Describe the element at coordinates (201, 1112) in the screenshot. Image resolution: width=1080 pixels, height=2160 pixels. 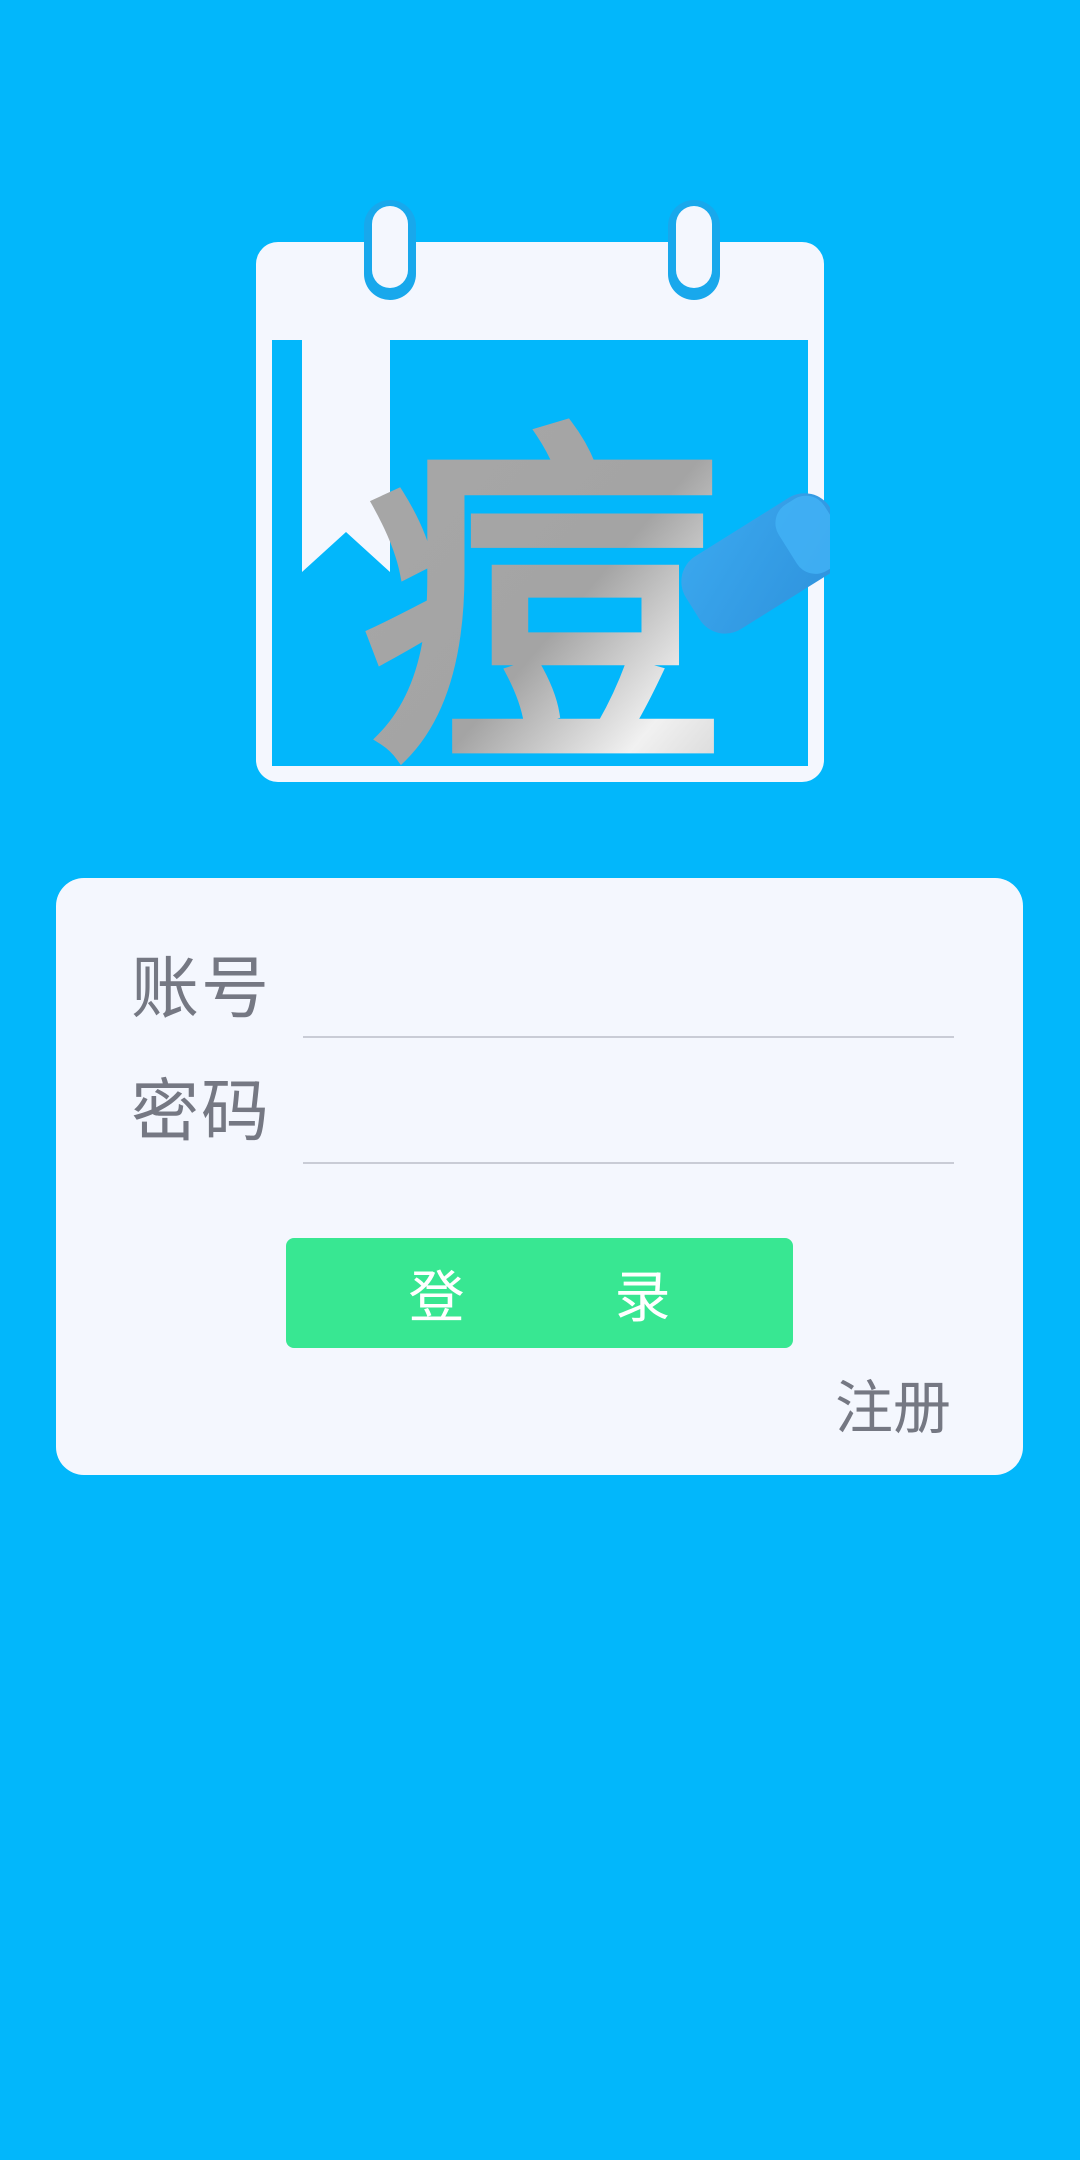
I see `password-label: 密码` at that location.